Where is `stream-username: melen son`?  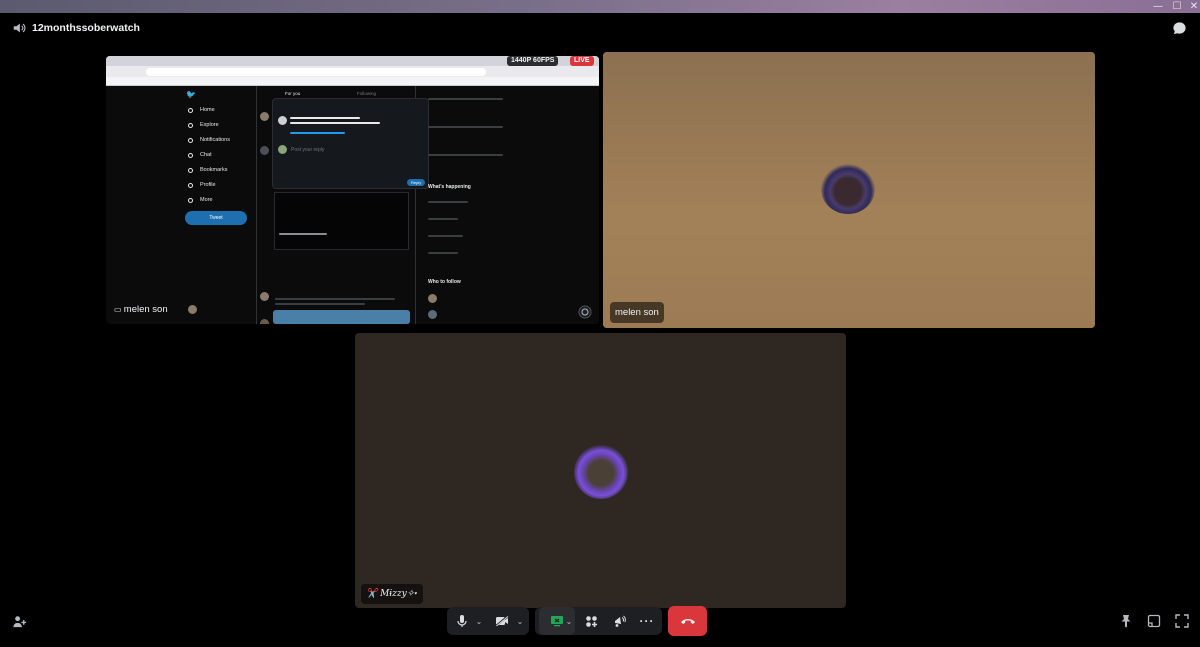 stream-username: melen son is located at coordinates (145, 309).